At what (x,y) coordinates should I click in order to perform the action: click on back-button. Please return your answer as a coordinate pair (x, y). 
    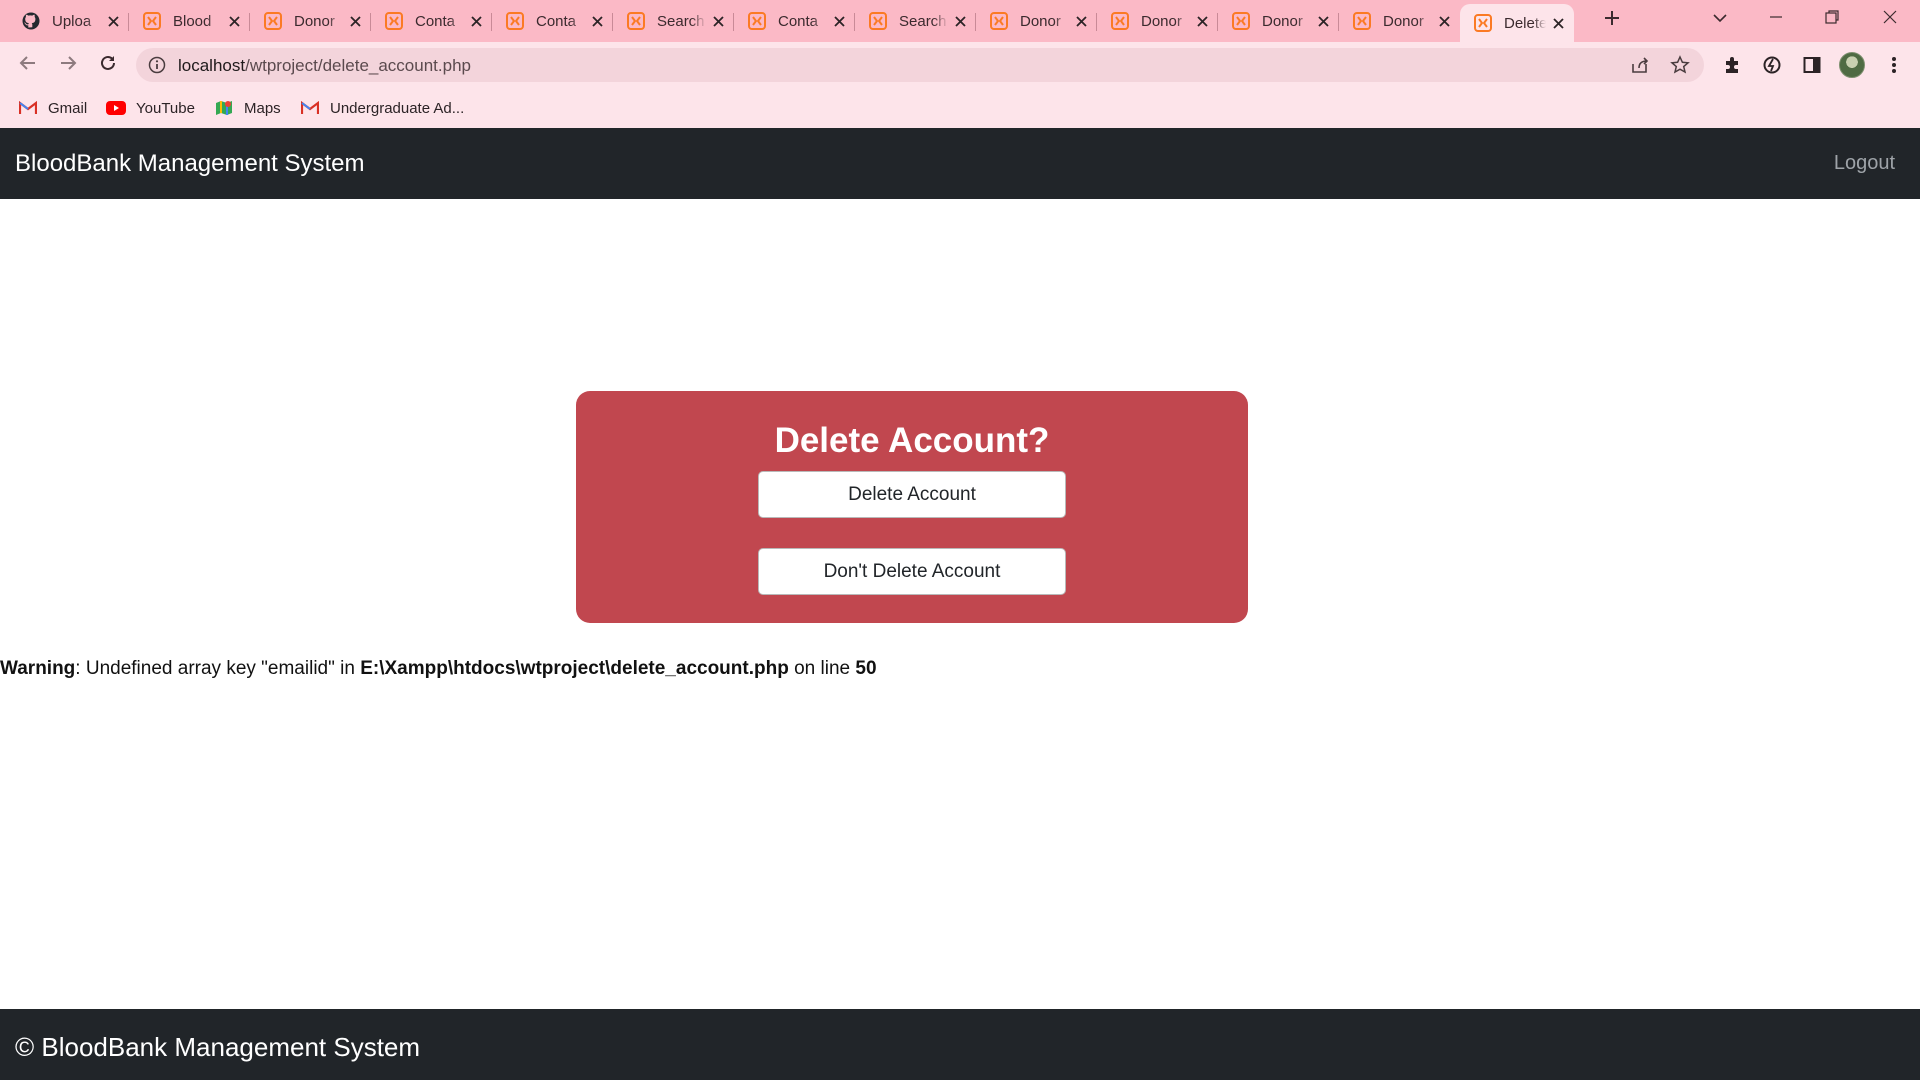
    Looking at the image, I should click on (28, 65).